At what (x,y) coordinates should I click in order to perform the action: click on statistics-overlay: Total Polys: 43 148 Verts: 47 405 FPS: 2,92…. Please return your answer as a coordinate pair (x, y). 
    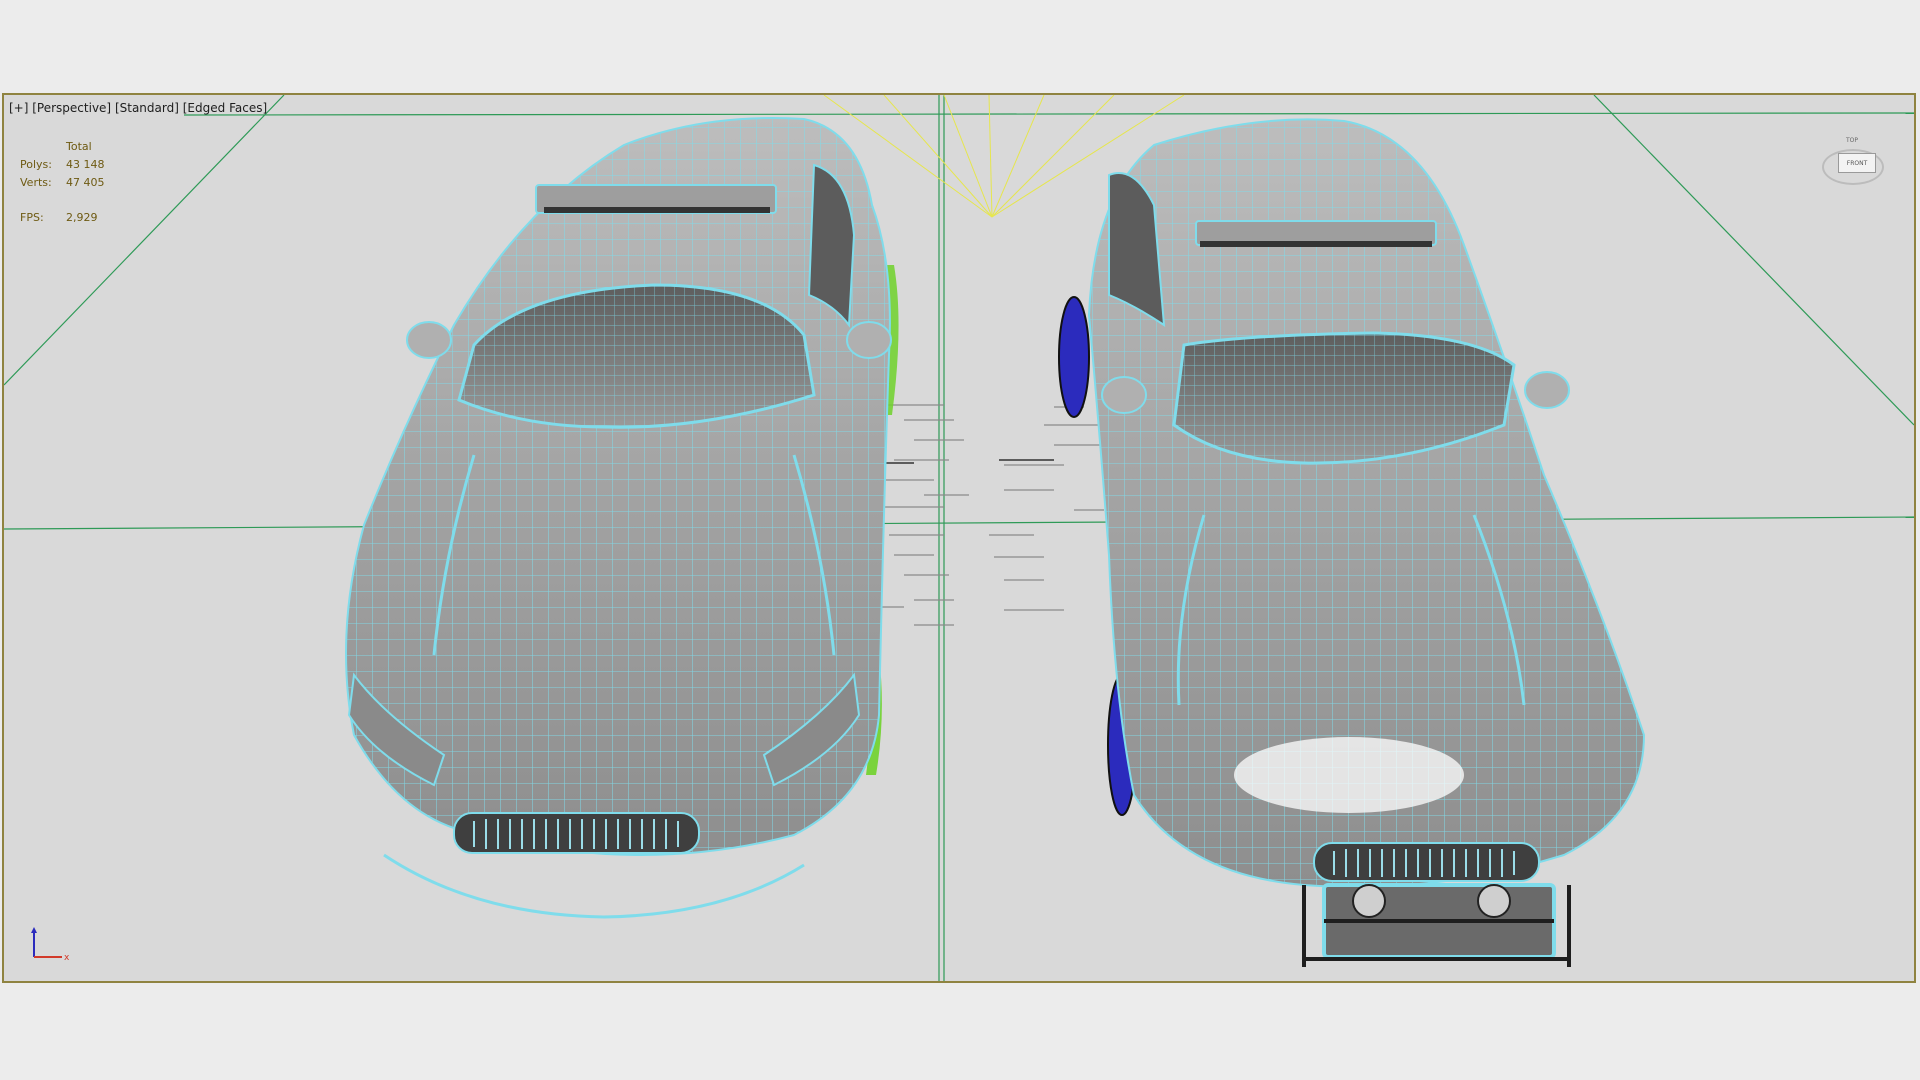
    Looking at the image, I should click on (62, 181).